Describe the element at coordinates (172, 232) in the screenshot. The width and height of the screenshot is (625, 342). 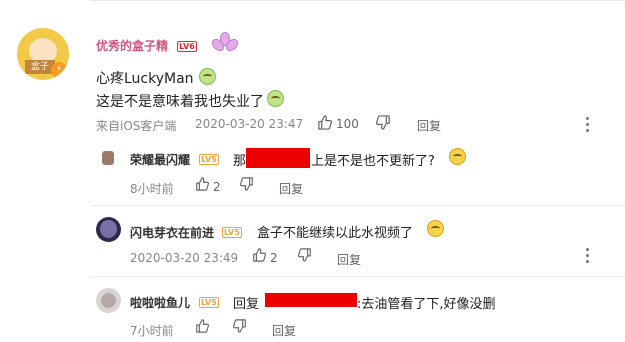
I see `username: 闪电芽衣在前进` at that location.